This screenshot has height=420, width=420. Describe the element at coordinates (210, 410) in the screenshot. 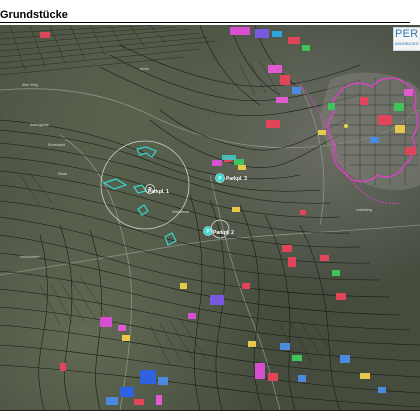

I see `bottom-divider` at that location.